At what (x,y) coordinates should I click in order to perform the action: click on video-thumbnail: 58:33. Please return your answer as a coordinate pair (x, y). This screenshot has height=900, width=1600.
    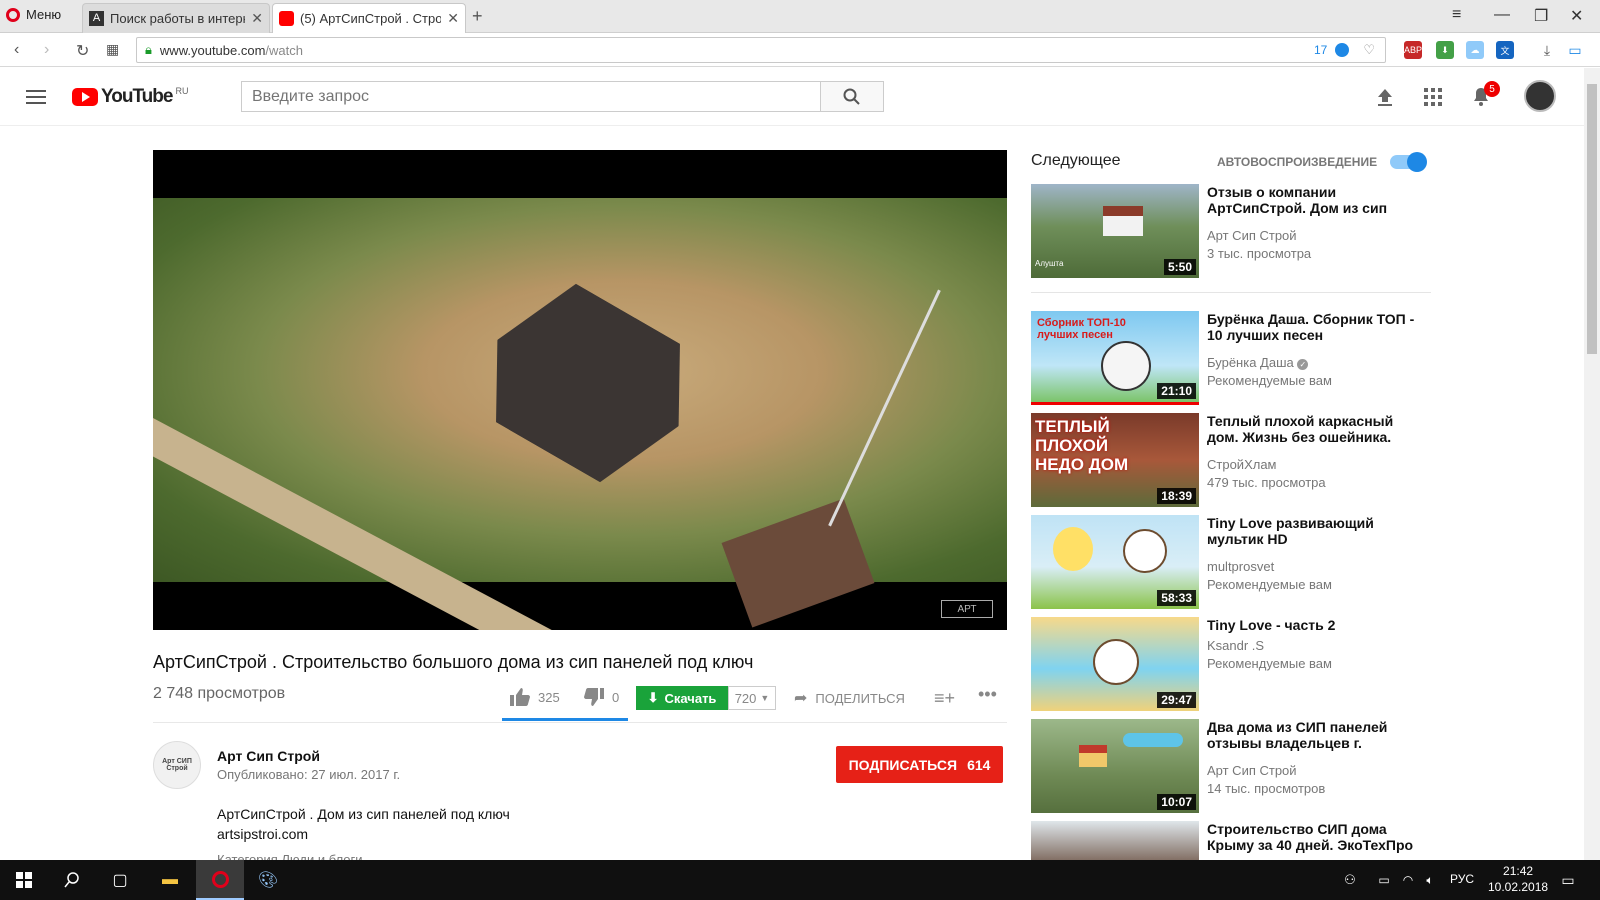
    Looking at the image, I should click on (1115, 562).